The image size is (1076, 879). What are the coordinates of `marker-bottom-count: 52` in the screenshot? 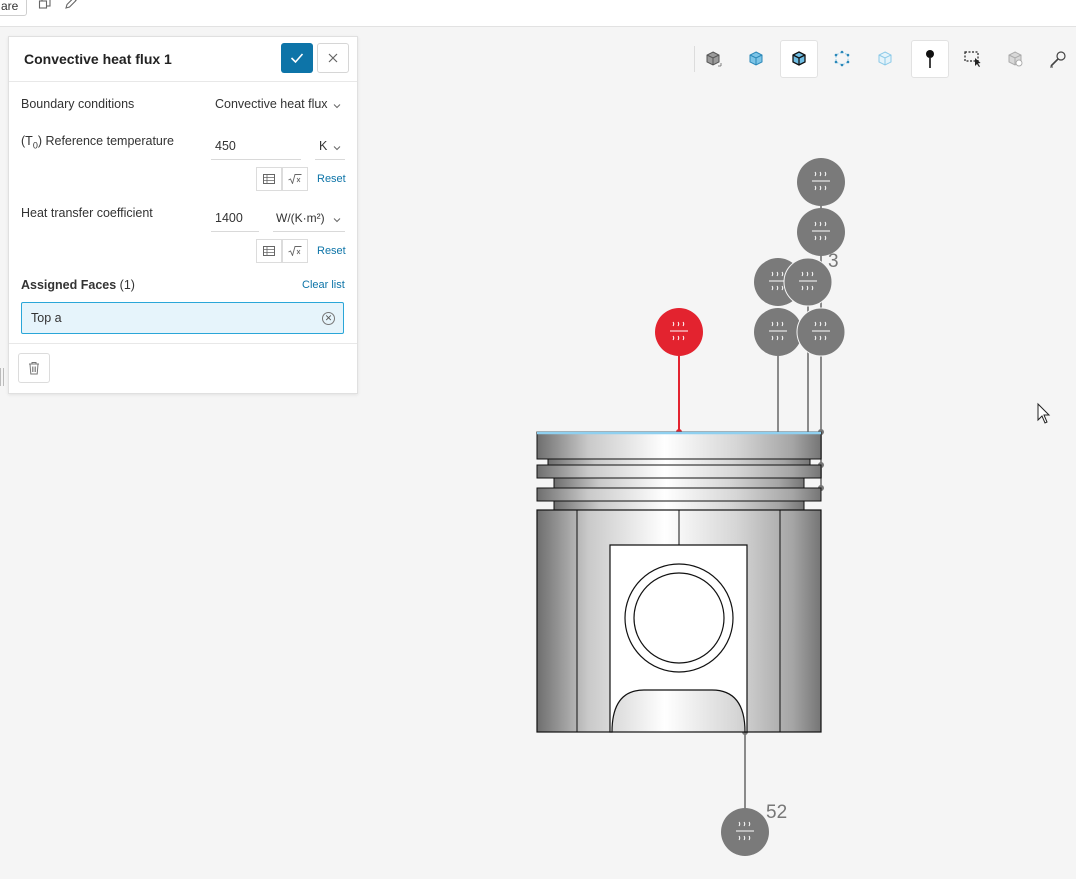 It's located at (776, 812).